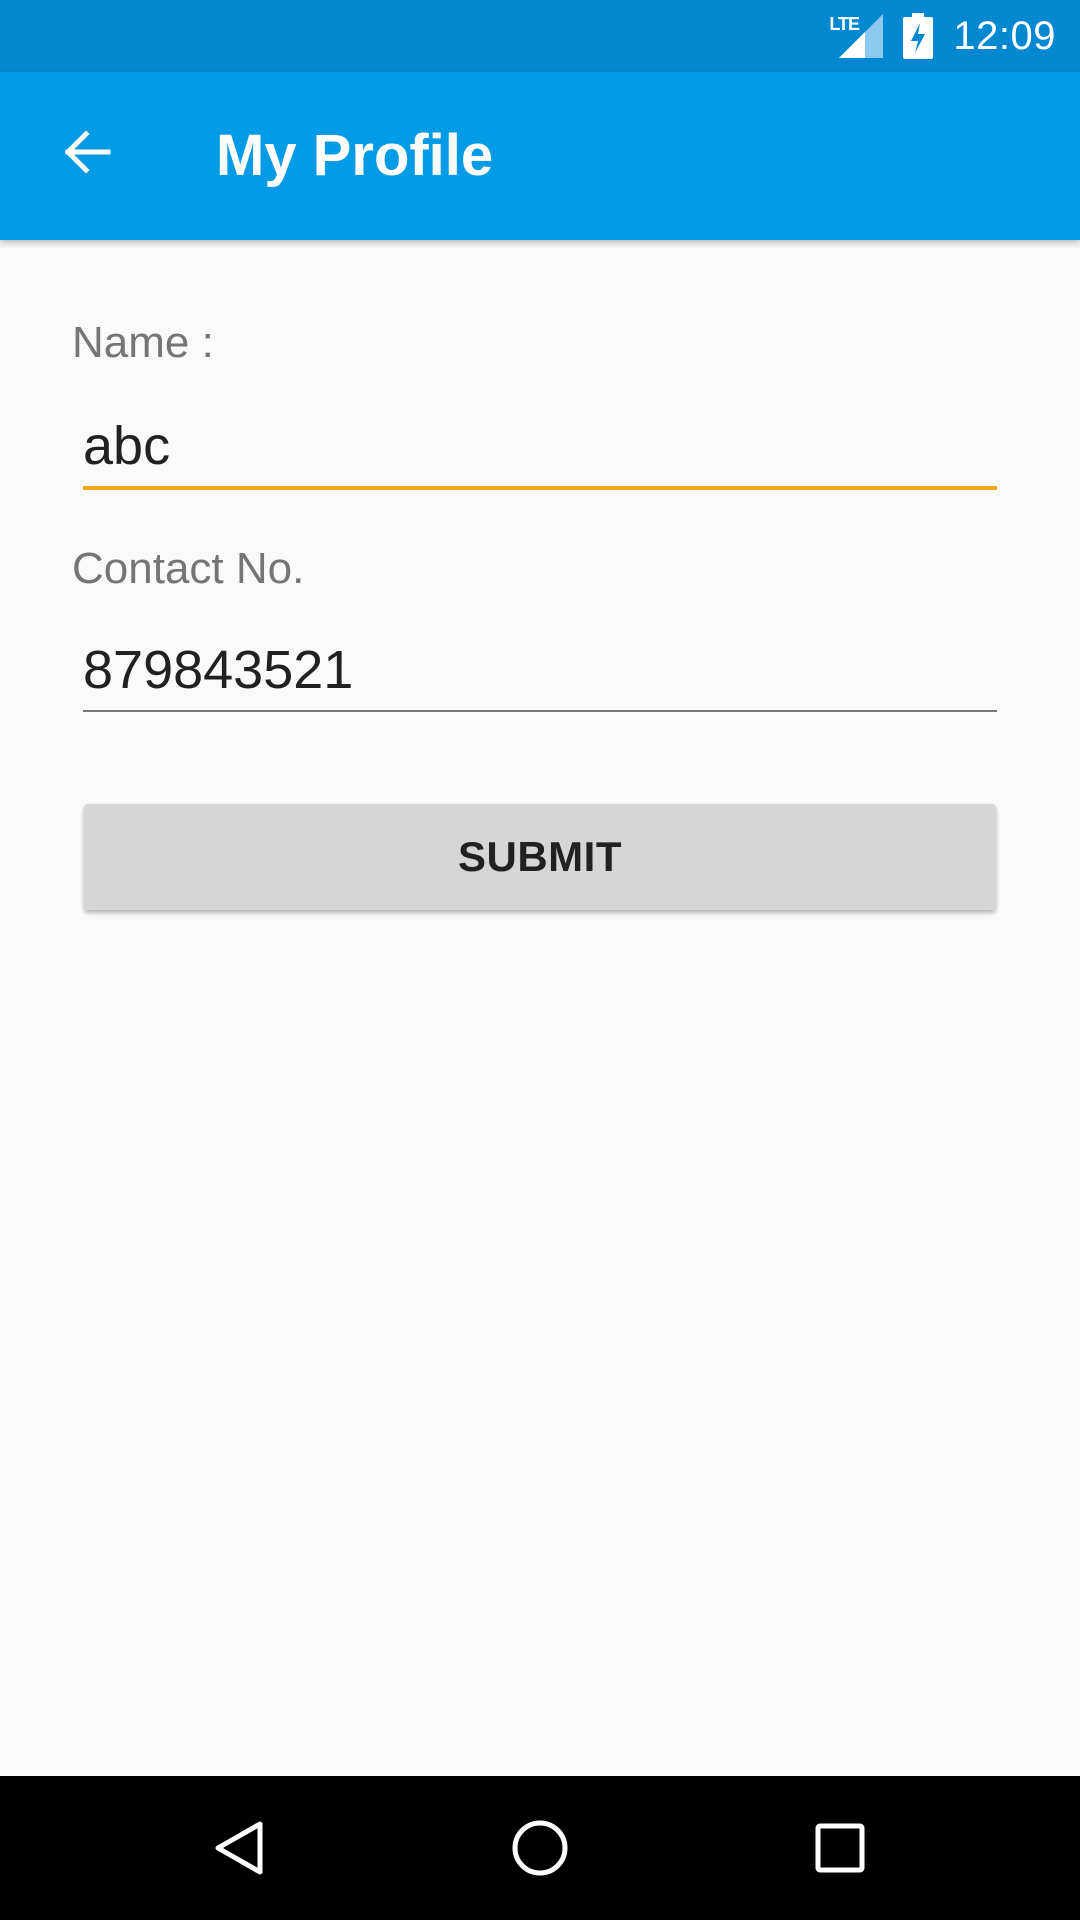  What do you see at coordinates (540, 711) in the screenshot?
I see `contact-input-underline` at bounding box center [540, 711].